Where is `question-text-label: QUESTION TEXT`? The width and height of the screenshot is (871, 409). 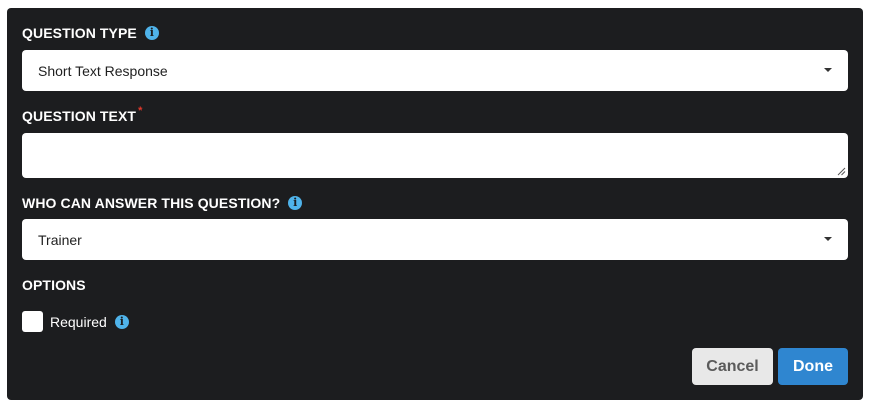 question-text-label: QUESTION TEXT is located at coordinates (79, 116).